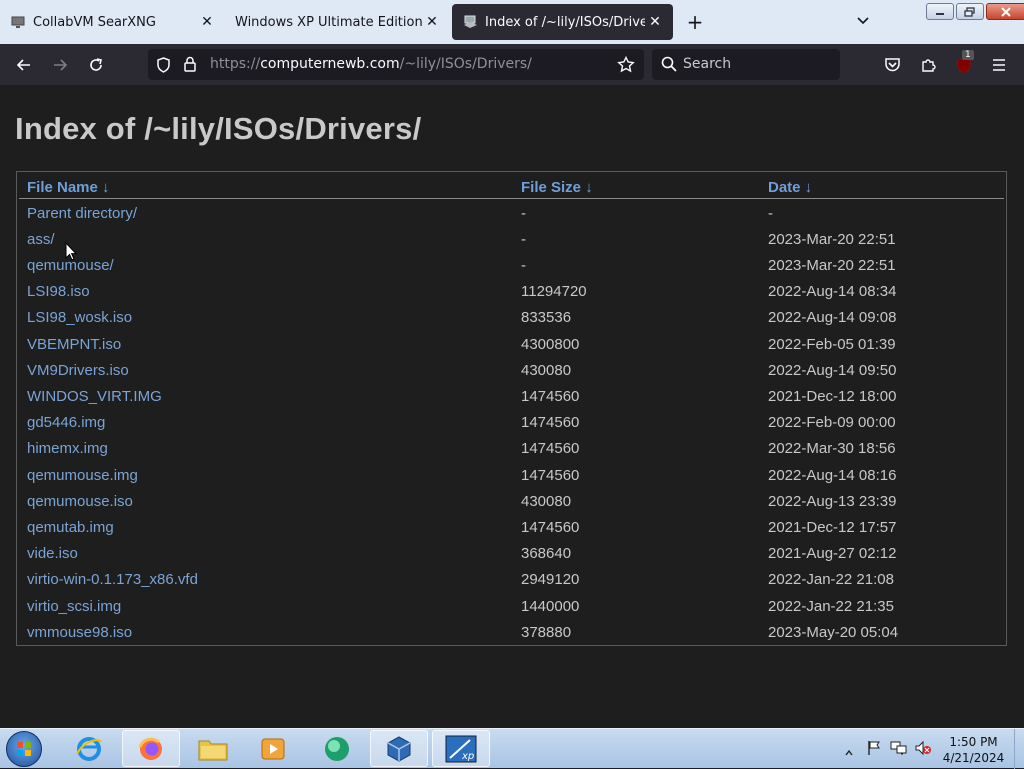 This screenshot has height=769, width=1024. I want to click on lock-icon, so click(190, 66).